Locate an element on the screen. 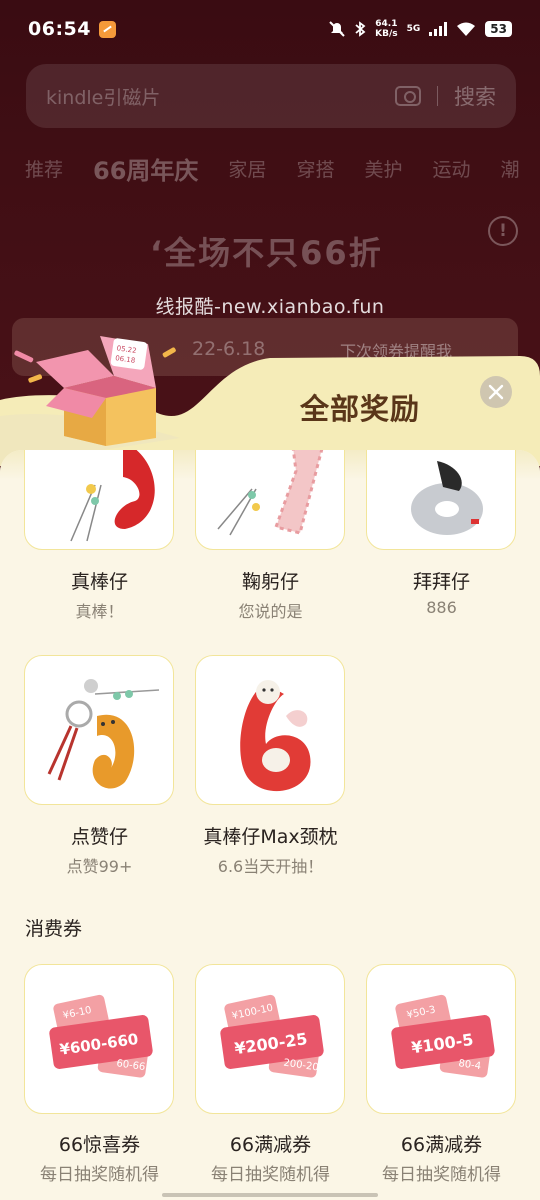 The width and height of the screenshot is (540, 1200). silver-plush-keychain-icon is located at coordinates (447, 498).